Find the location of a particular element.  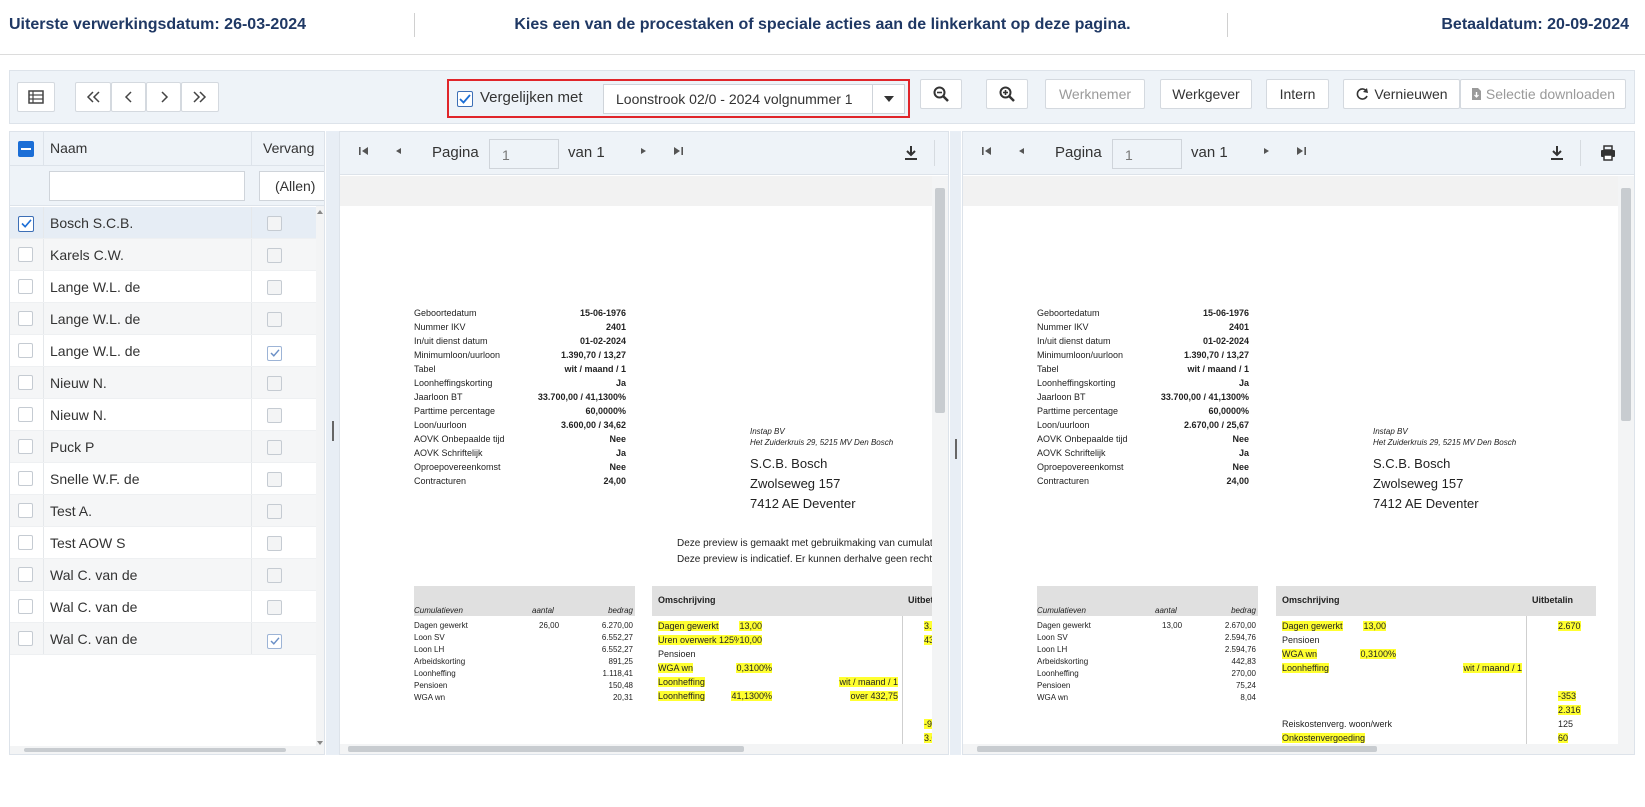

download-selection-label: Selectie downloaden is located at coordinates (1550, 94).